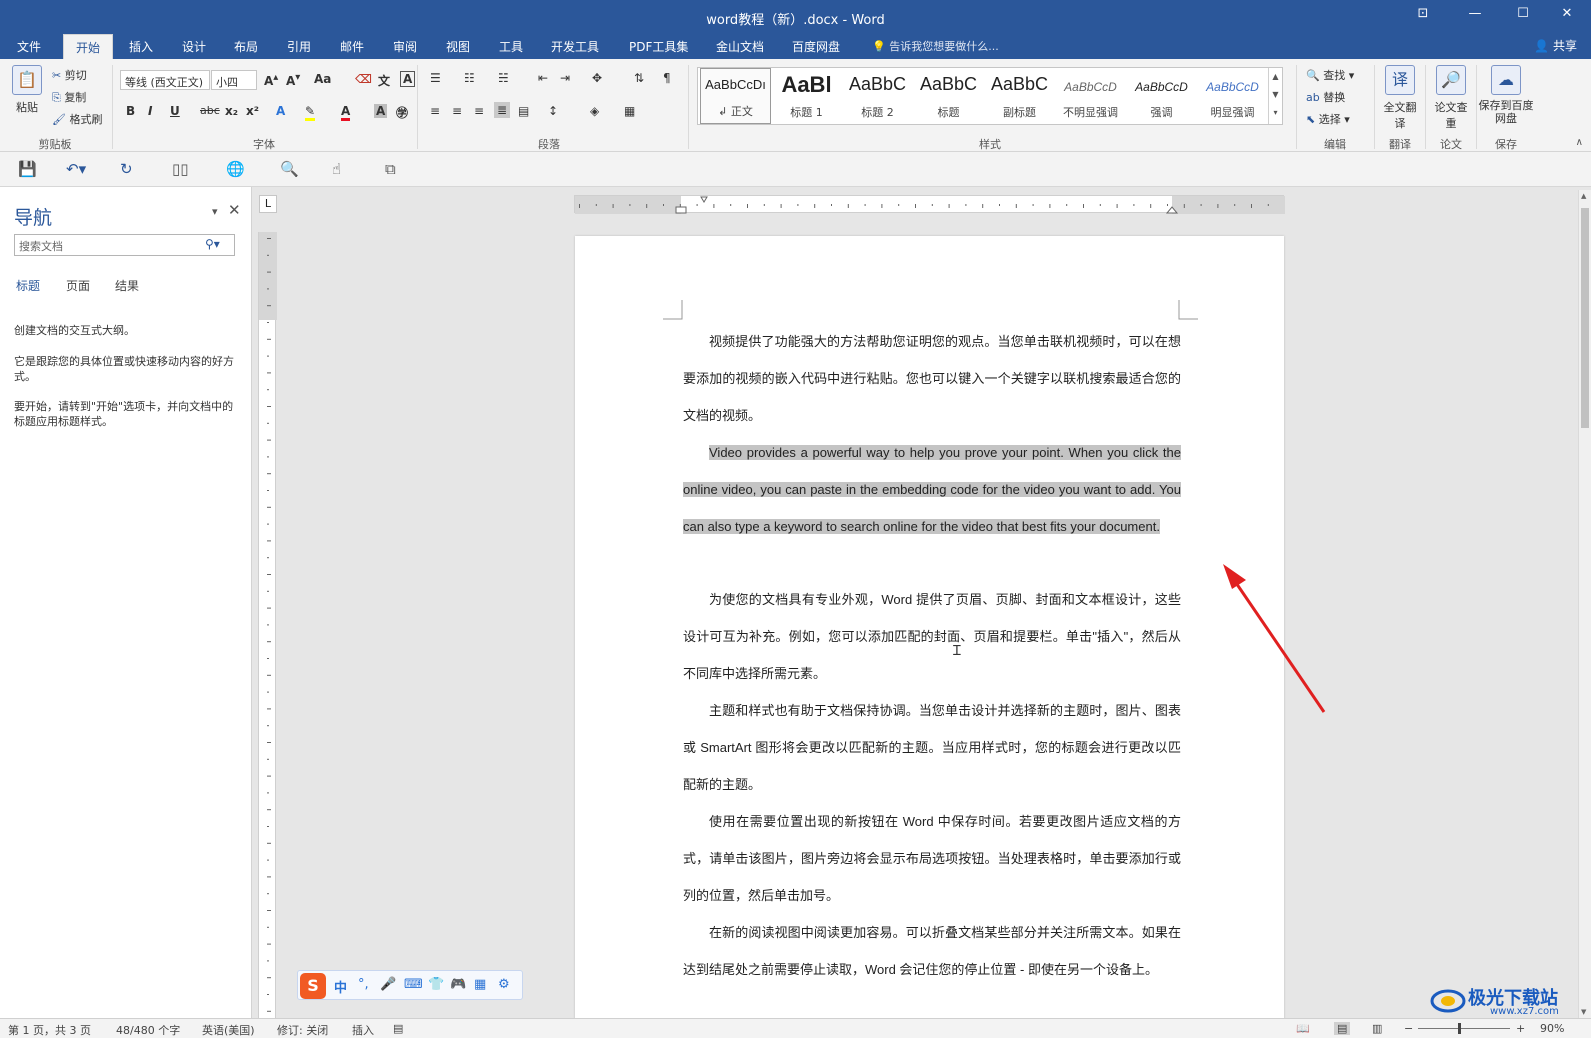 The image size is (1591, 1038). What do you see at coordinates (267, 625) in the screenshot?
I see `vertical-ruler` at bounding box center [267, 625].